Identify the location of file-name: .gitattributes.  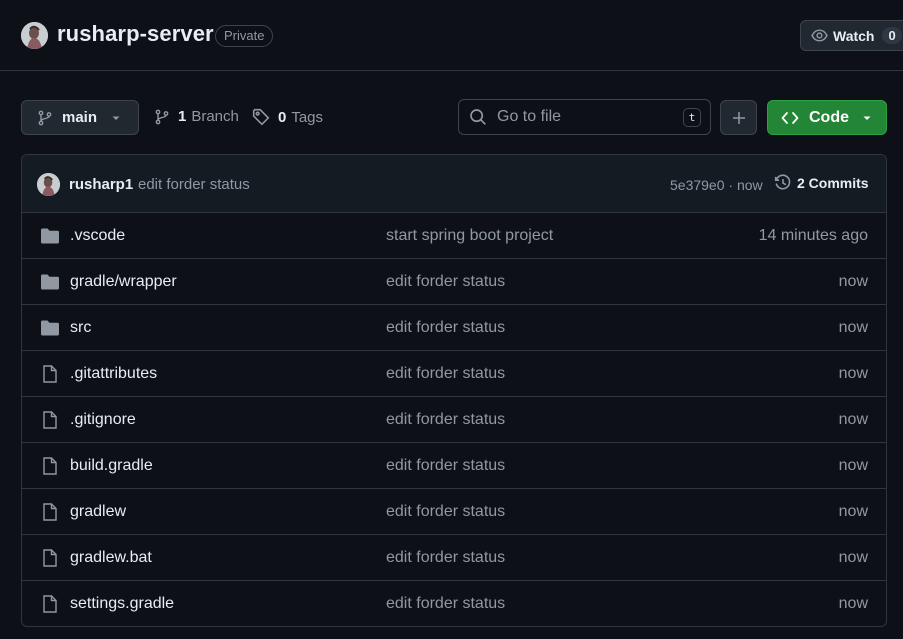
(113, 374).